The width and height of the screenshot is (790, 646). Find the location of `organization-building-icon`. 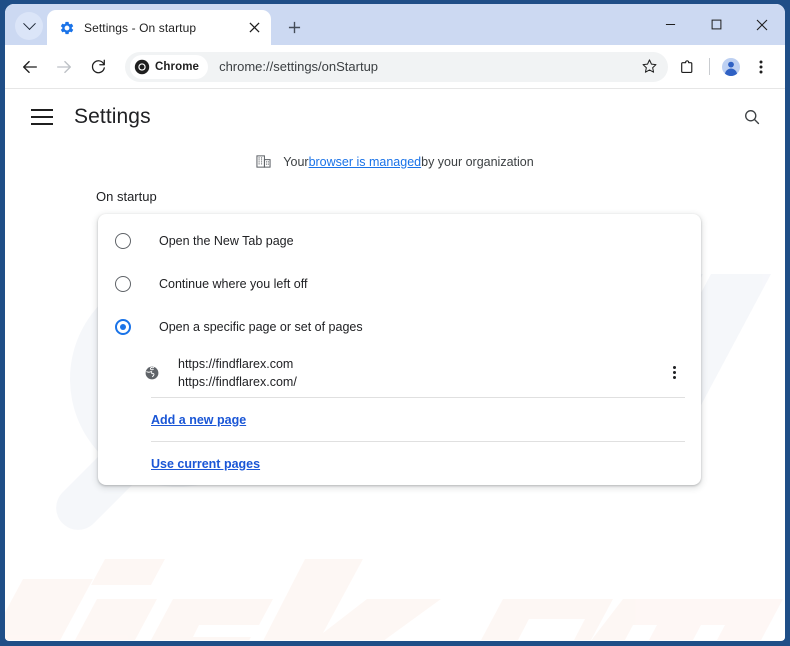

organization-building-icon is located at coordinates (263, 161).